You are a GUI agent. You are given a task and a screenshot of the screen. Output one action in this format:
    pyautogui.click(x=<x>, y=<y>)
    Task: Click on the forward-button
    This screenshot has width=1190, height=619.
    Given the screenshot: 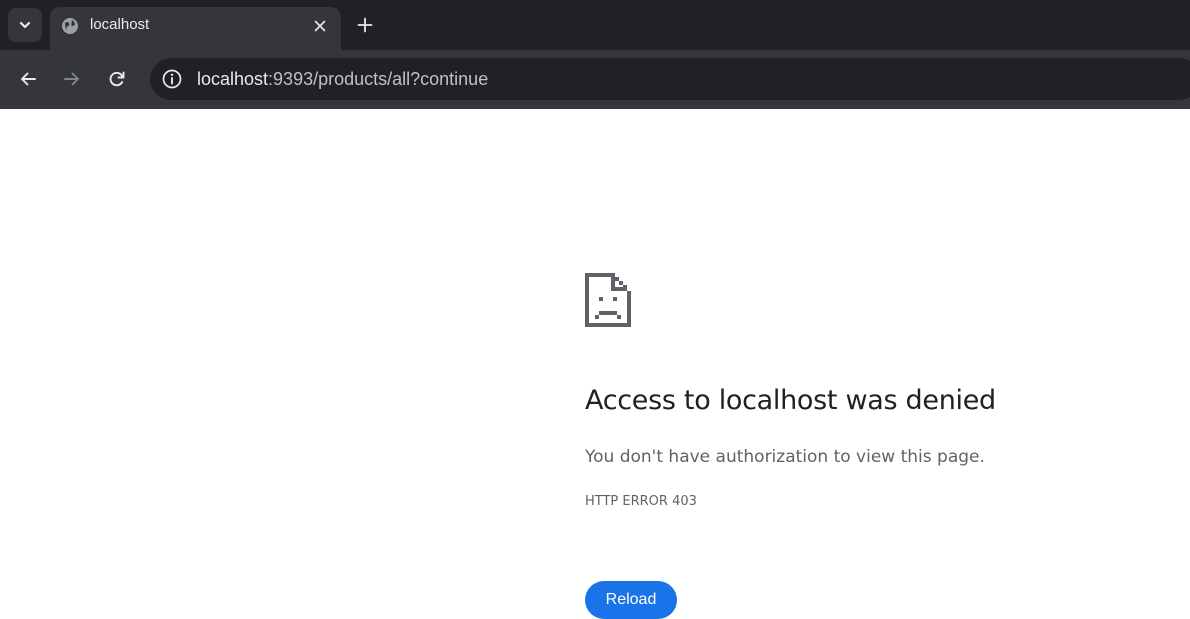 What is the action you would take?
    pyautogui.click(x=72, y=79)
    